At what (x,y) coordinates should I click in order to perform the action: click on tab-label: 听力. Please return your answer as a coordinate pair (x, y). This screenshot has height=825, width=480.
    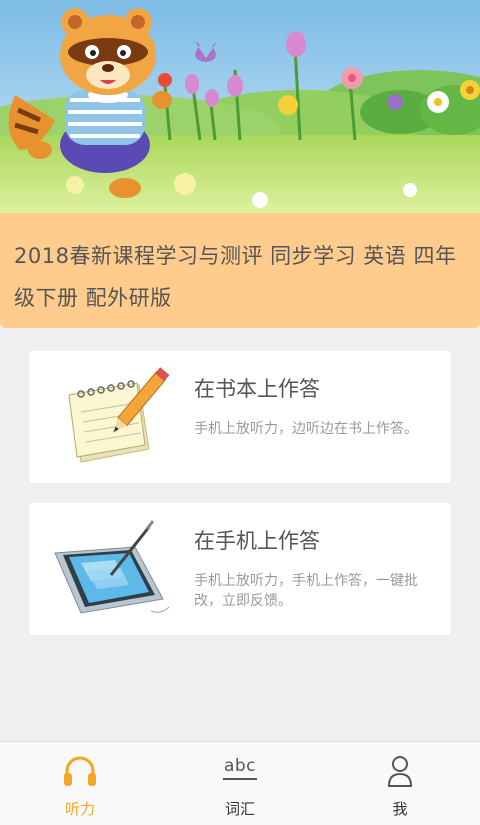
    Looking at the image, I should click on (79, 809).